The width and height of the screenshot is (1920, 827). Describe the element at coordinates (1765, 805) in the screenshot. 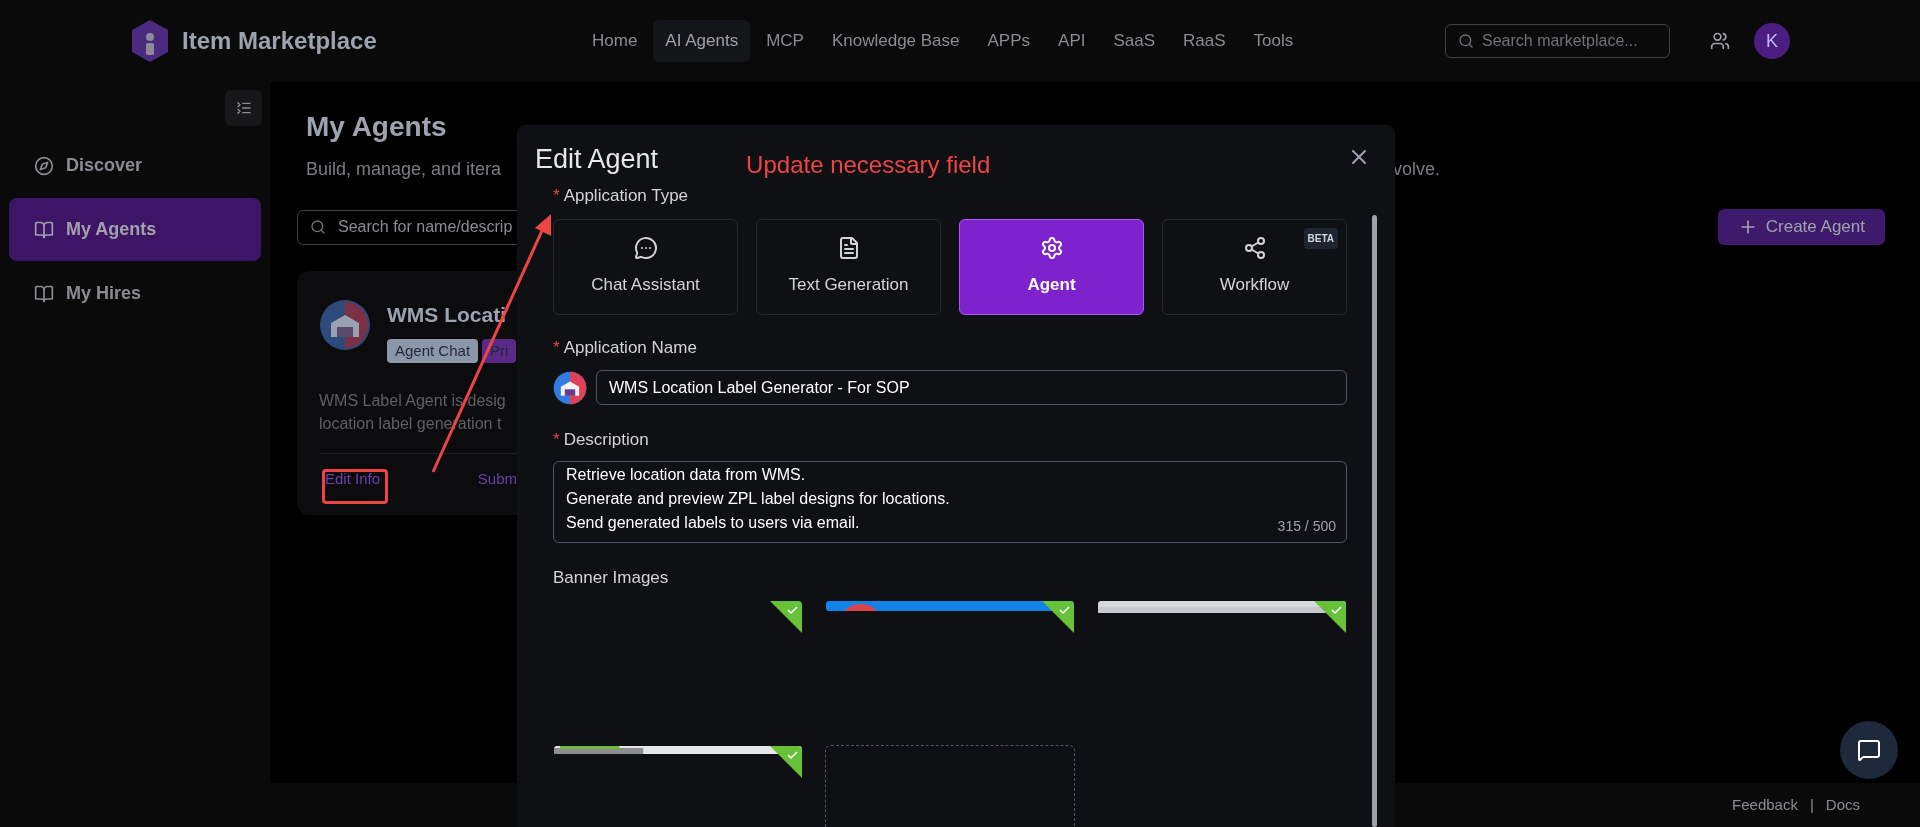

I see `feedback-link: Feedback` at that location.